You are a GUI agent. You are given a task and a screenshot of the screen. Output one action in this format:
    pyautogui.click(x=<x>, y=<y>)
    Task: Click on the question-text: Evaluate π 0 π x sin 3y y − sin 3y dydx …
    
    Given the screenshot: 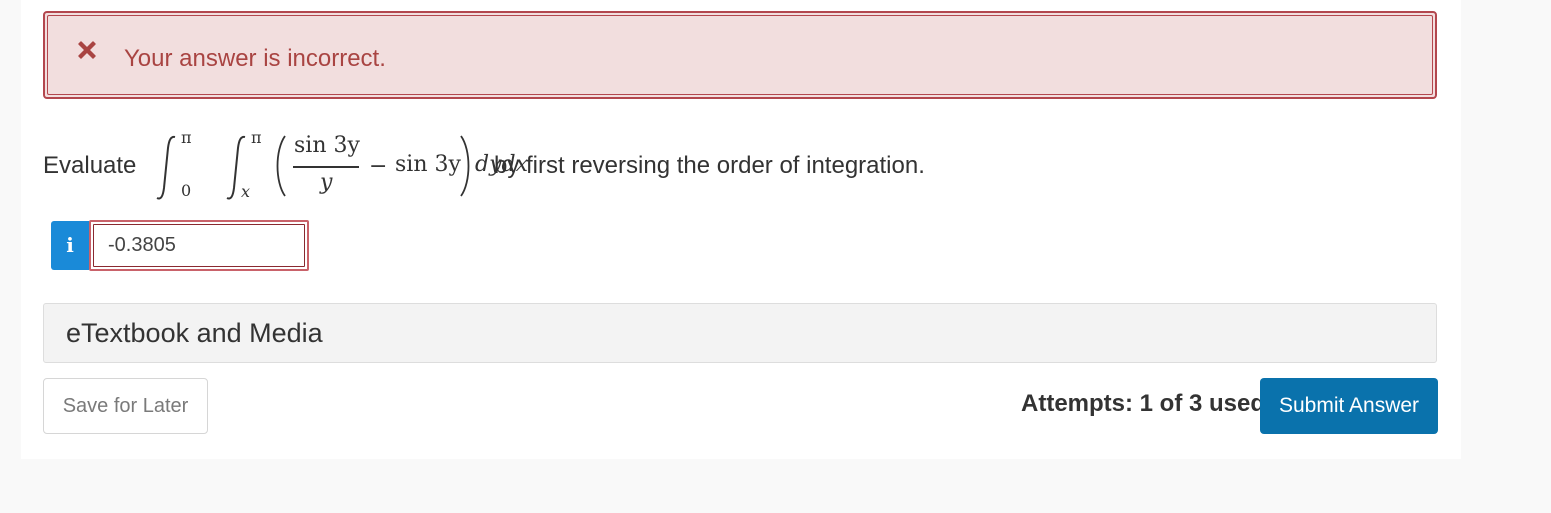 What is the action you would take?
    pyautogui.click(x=643, y=166)
    